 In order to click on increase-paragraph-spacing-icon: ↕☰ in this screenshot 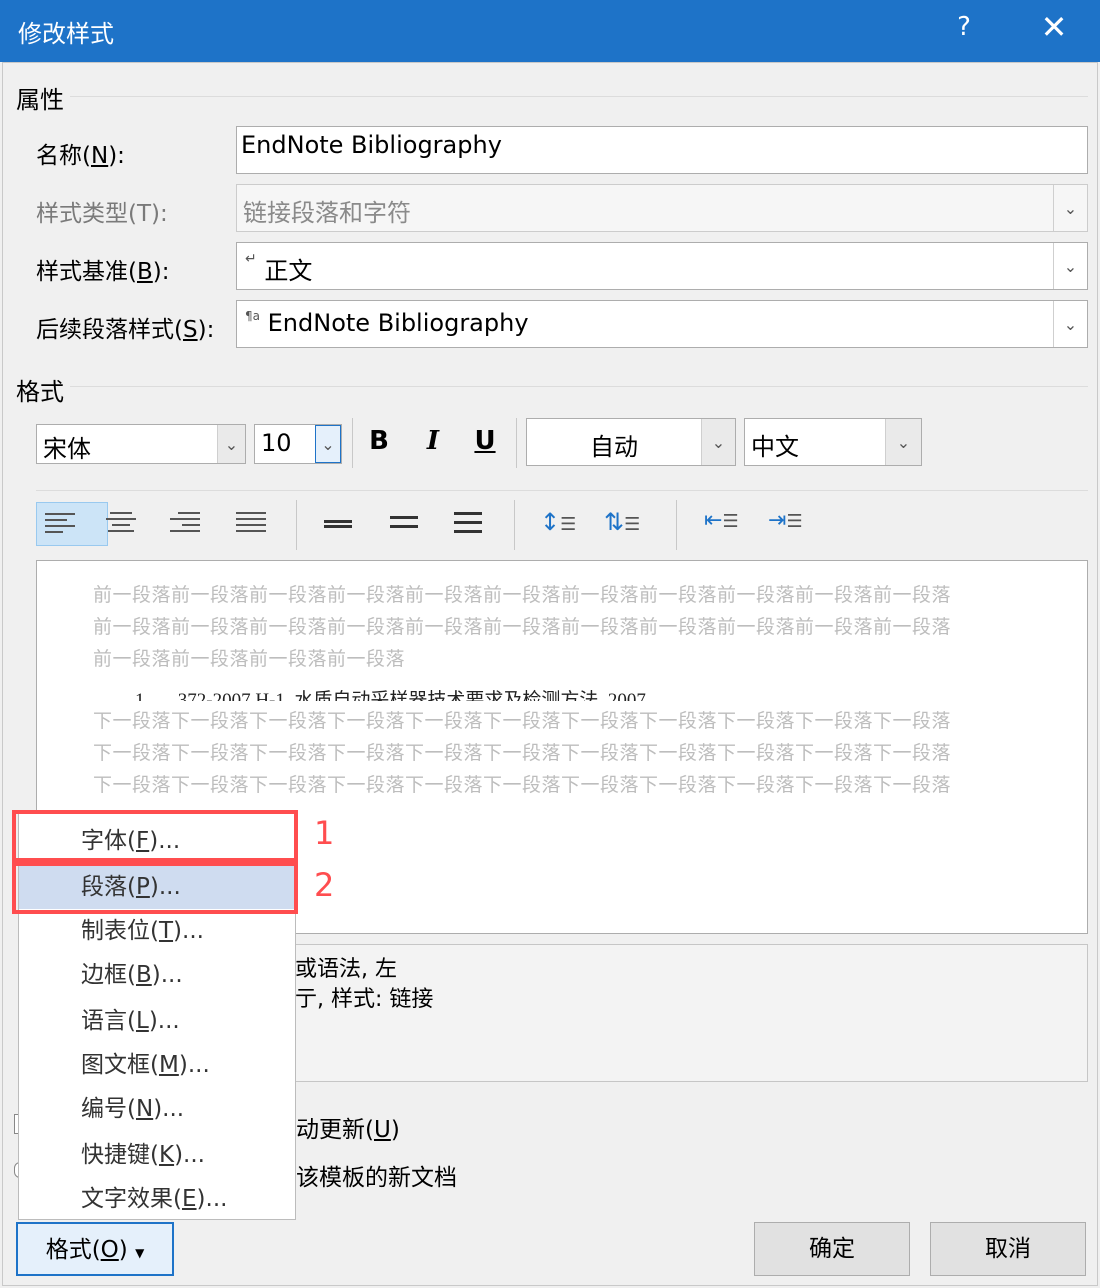, I will do `click(558, 522)`.